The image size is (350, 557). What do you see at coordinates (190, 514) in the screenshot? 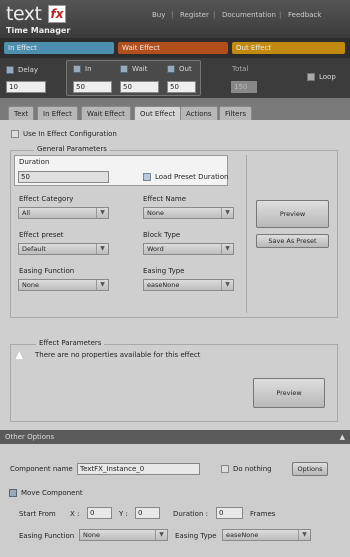
I see `move-duration-label: Duration :` at bounding box center [190, 514].